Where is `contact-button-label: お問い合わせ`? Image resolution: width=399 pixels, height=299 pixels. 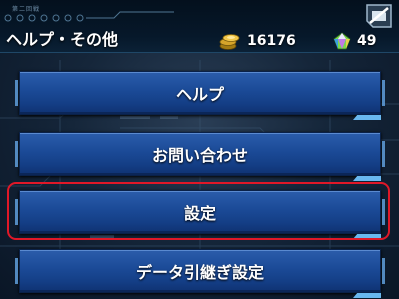
contact-button-label: お問い合わせ is located at coordinates (199, 155).